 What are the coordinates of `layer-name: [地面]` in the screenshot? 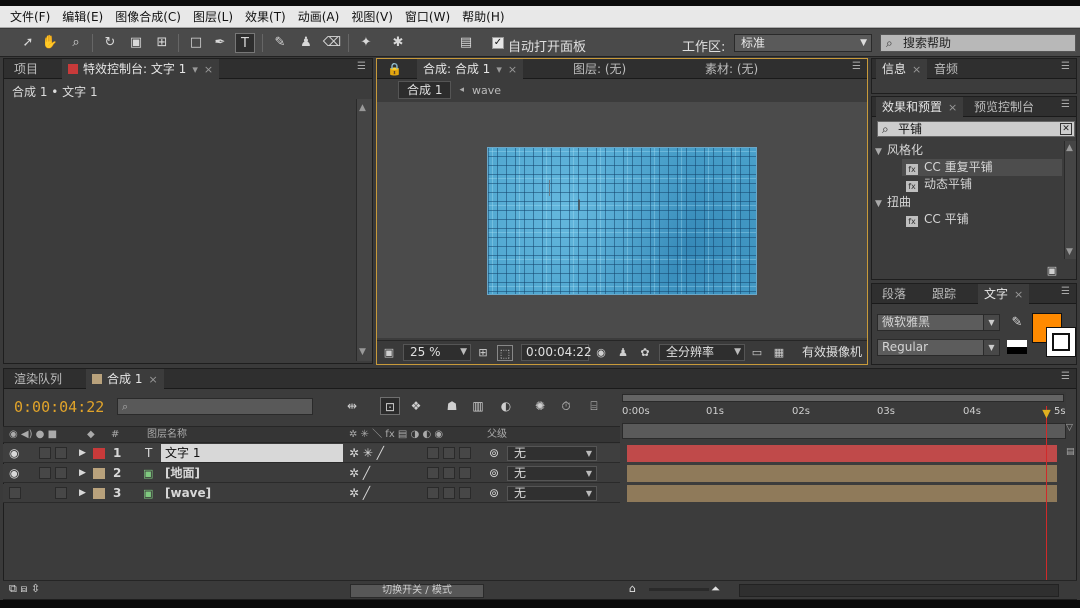 It's located at (182, 473).